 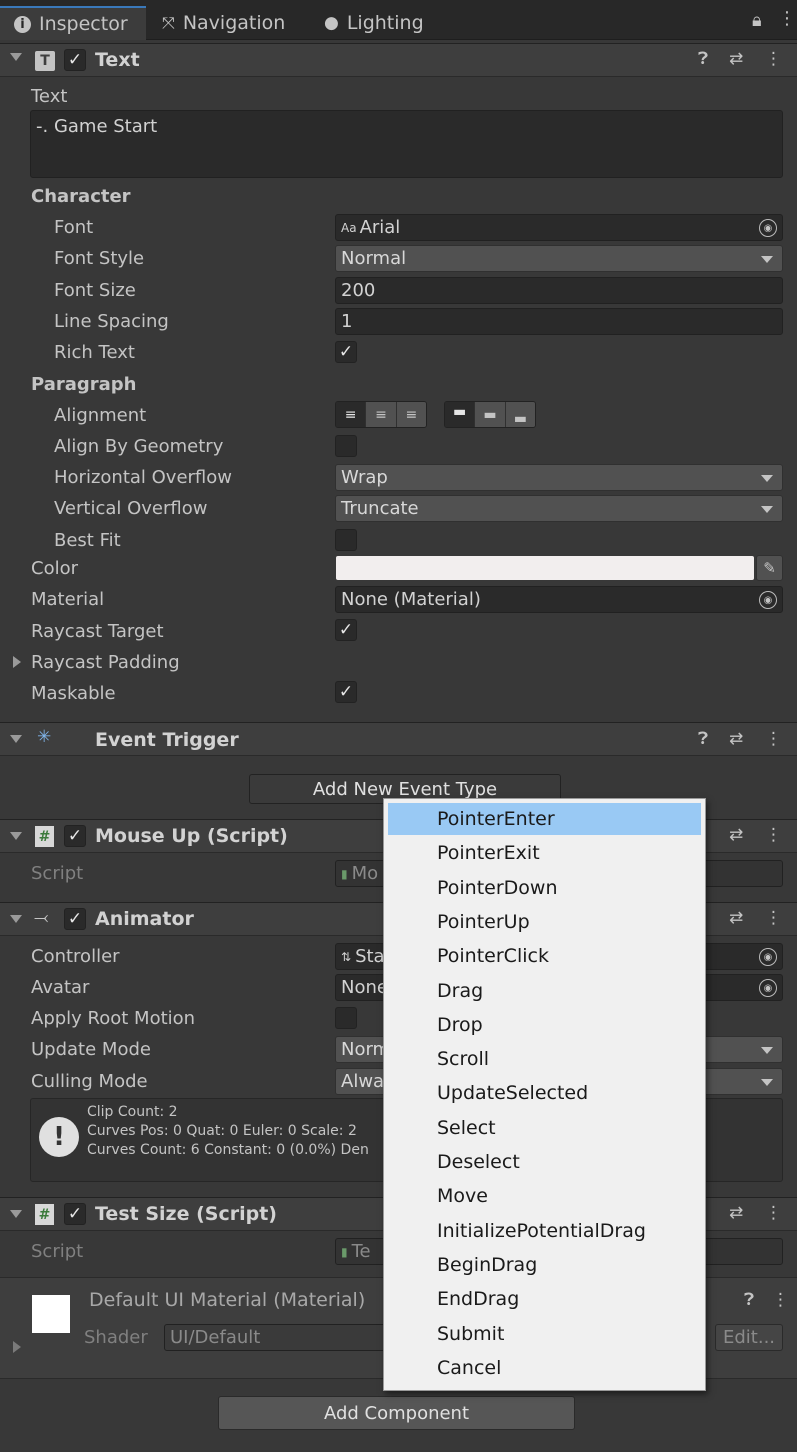 I want to click on text-area: -. Game Start, so click(x=406, y=144).